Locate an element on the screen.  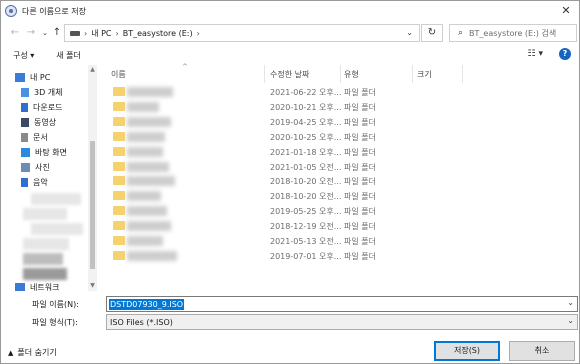
command-bar: 구성 ▾ 새 폴더 ☷ ▾ ? is located at coordinates (290, 55).